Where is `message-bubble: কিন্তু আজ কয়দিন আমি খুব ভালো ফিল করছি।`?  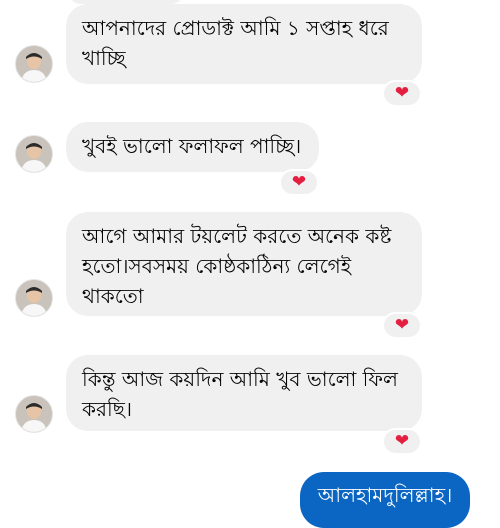
message-bubble: কিন্তু আজ কয়দিন আমি খুব ভালো ফিল করছি। is located at coordinates (244, 393).